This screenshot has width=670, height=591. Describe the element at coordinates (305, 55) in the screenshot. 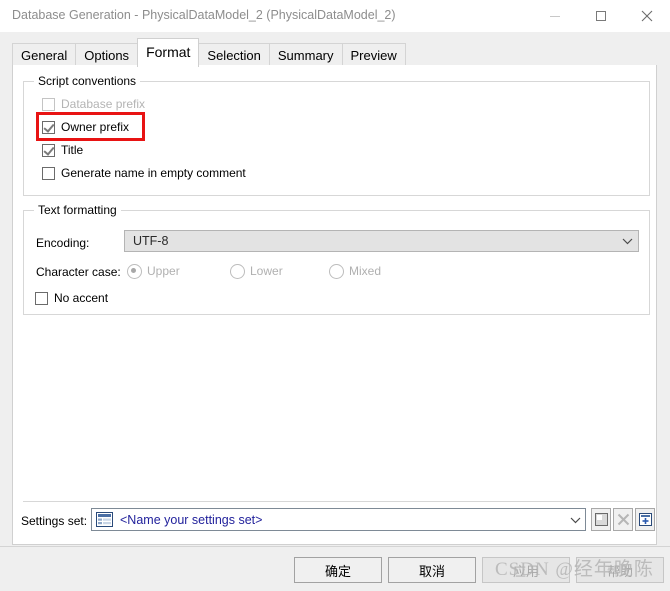

I see `tab-summary: Summary` at that location.